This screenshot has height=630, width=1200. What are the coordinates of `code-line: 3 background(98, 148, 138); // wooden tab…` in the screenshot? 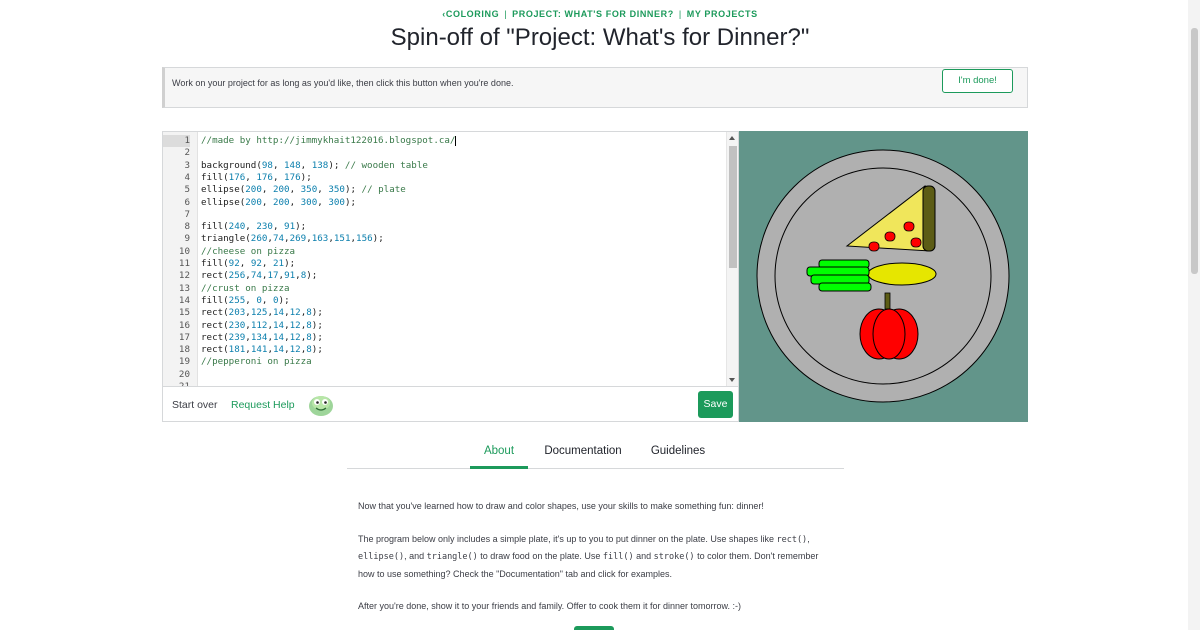 It's located at (443, 166).